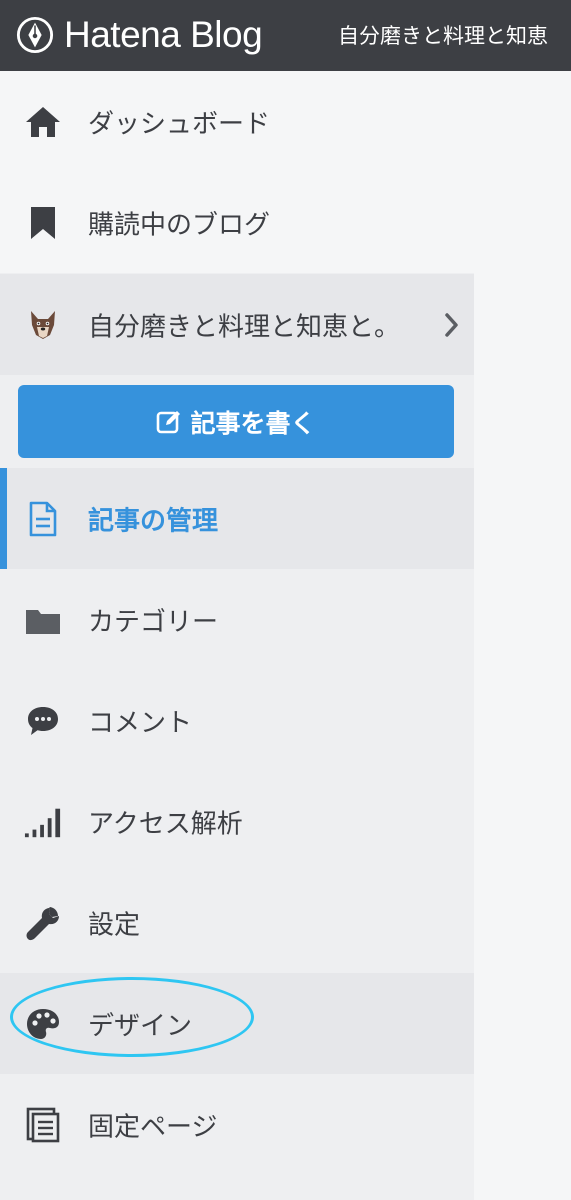  Describe the element at coordinates (443, 35) in the screenshot. I see `header-blog-title: 自分磨きと料理と知恵` at that location.